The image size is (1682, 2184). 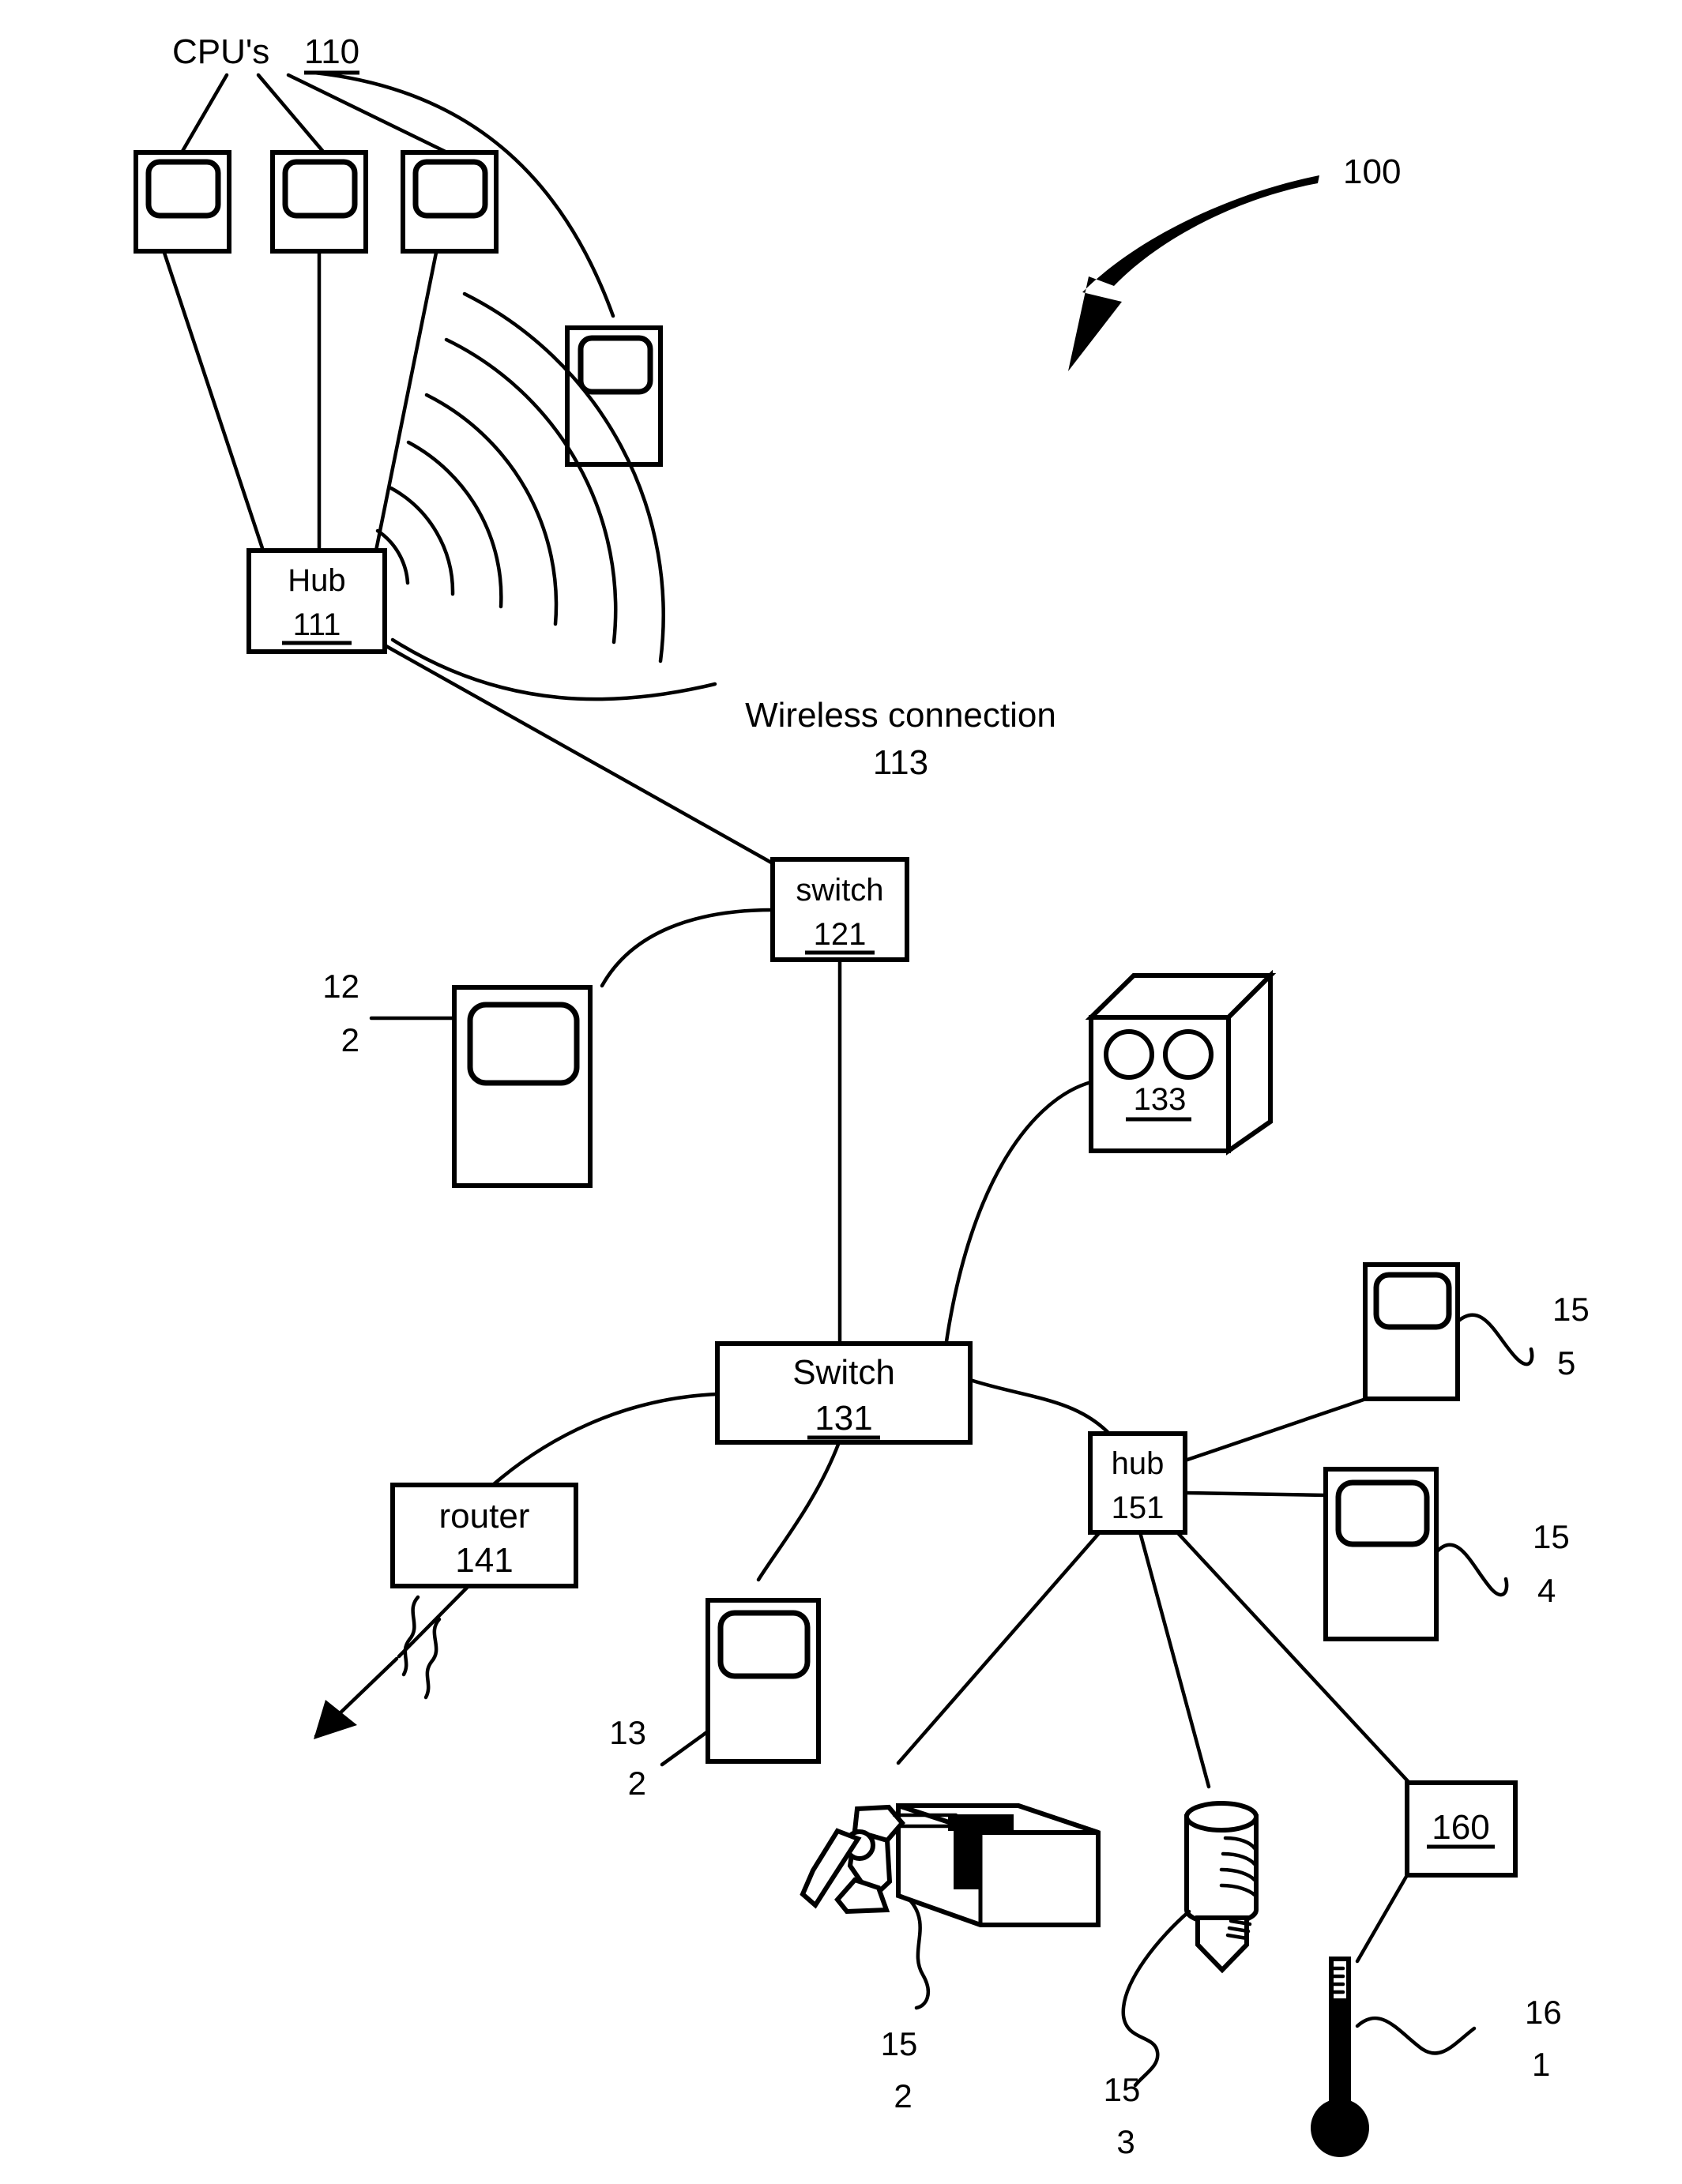 What do you see at coordinates (1040, 1407) in the screenshot?
I see `link-switch131-hub151` at bounding box center [1040, 1407].